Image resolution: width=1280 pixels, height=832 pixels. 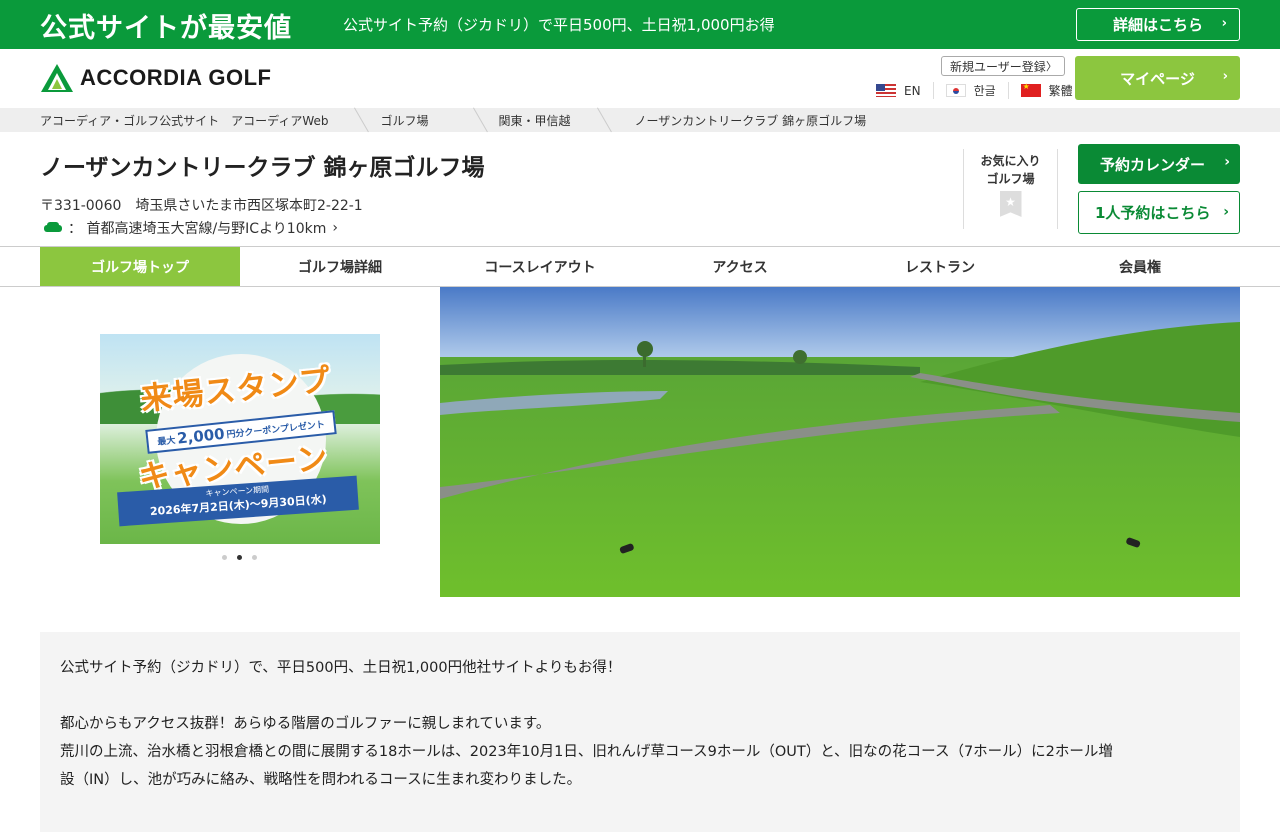 I want to click on course-tabs: ゴルフ場トップ ゴルフ場詳細 コースレイアウト アクセス レストラン 会員権, so click(x=640, y=266).